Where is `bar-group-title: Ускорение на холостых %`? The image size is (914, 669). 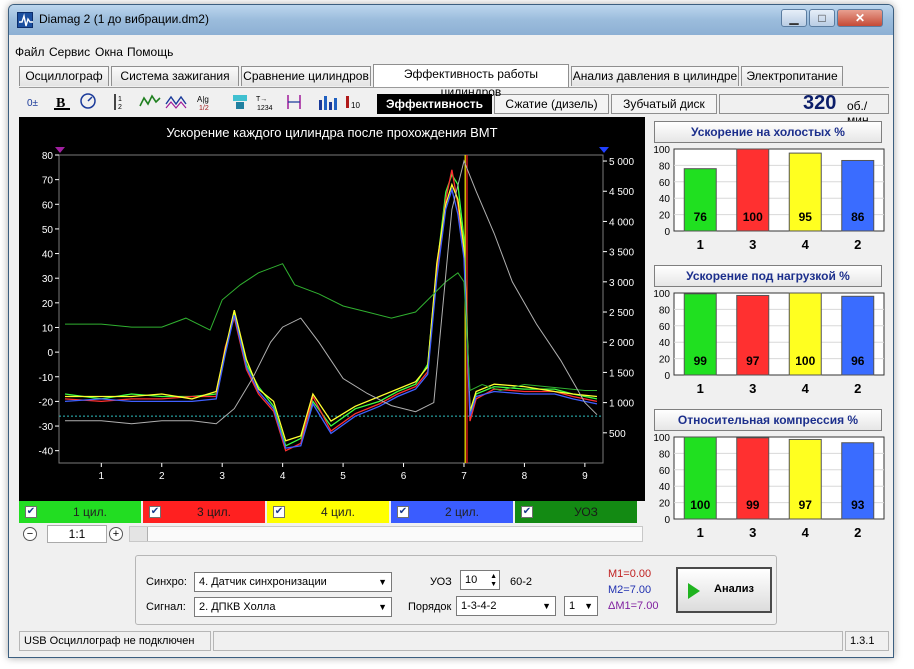 bar-group-title: Ускорение на холостых % is located at coordinates (768, 132).